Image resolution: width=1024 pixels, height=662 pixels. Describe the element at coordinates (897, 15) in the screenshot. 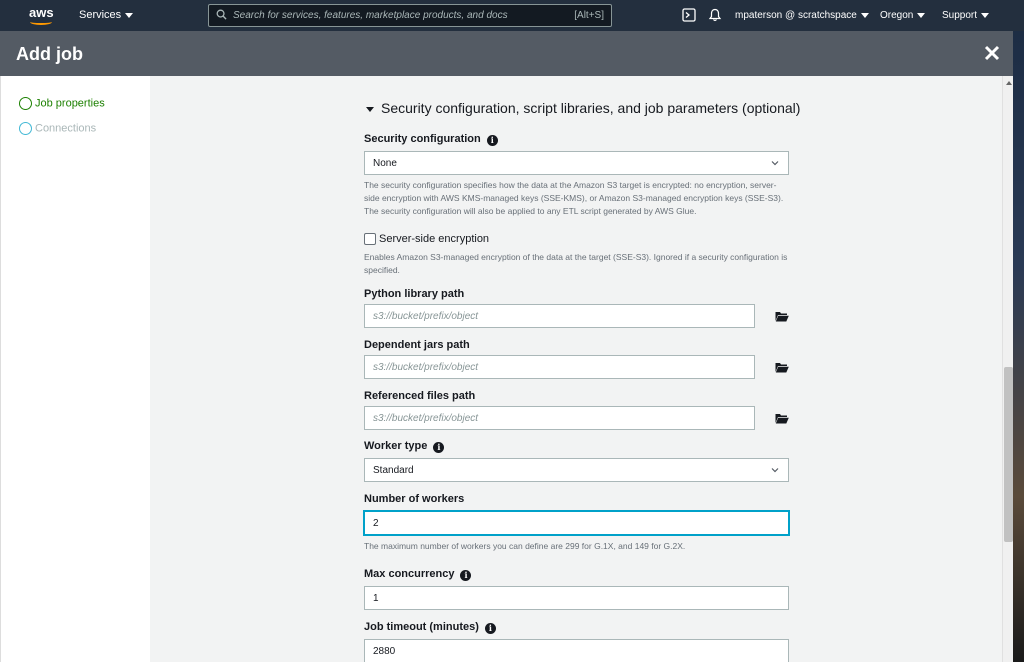

I see `region-label: Oregon` at that location.